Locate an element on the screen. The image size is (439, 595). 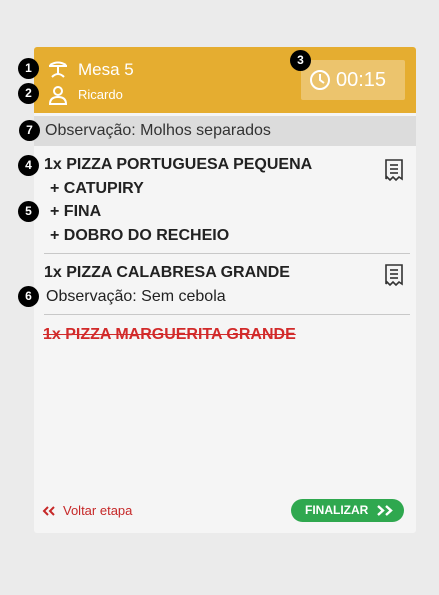
back-step-label: Voltar etapa is located at coordinates (98, 510).